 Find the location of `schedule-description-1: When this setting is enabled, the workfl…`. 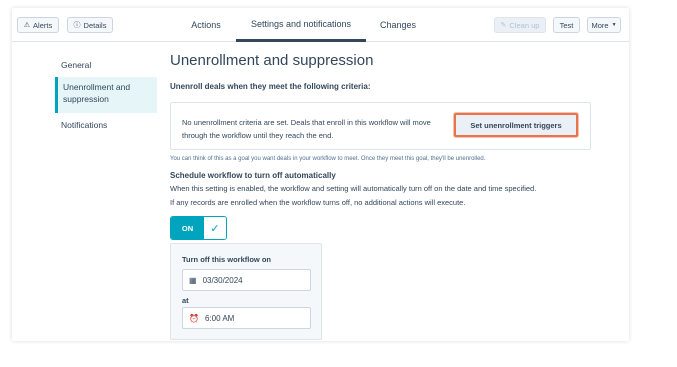

schedule-description-1: When this setting is enabled, the workfl… is located at coordinates (353, 188).